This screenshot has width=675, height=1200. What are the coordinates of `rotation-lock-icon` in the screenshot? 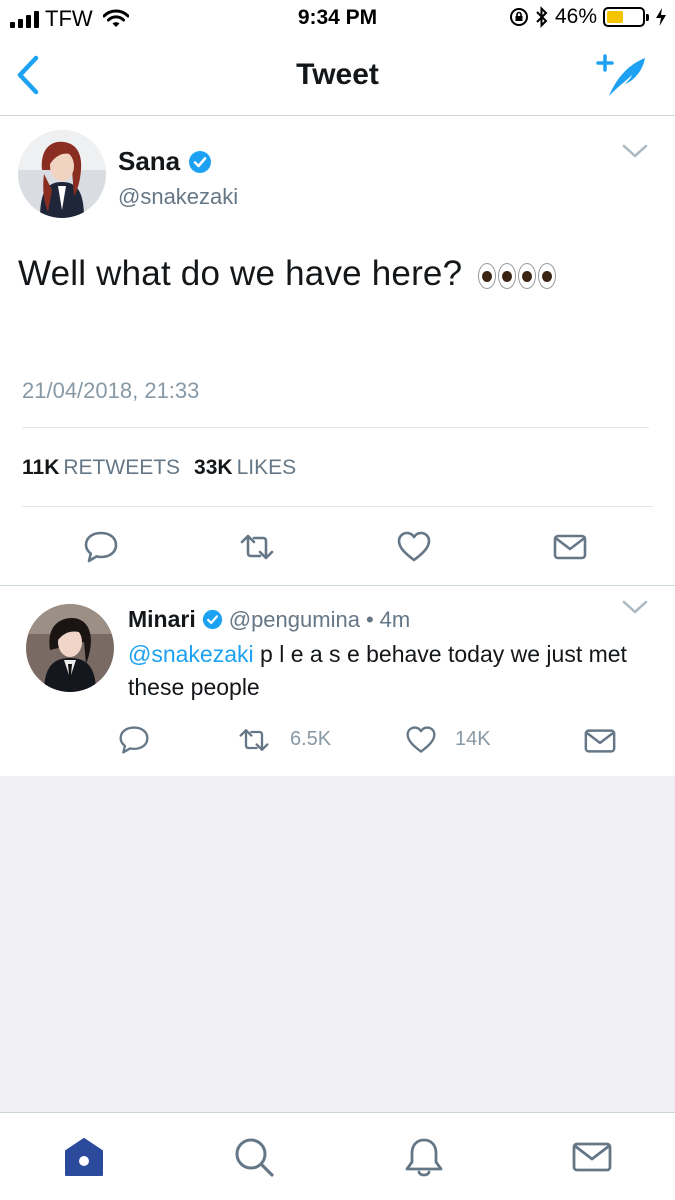 It's located at (518, 17).